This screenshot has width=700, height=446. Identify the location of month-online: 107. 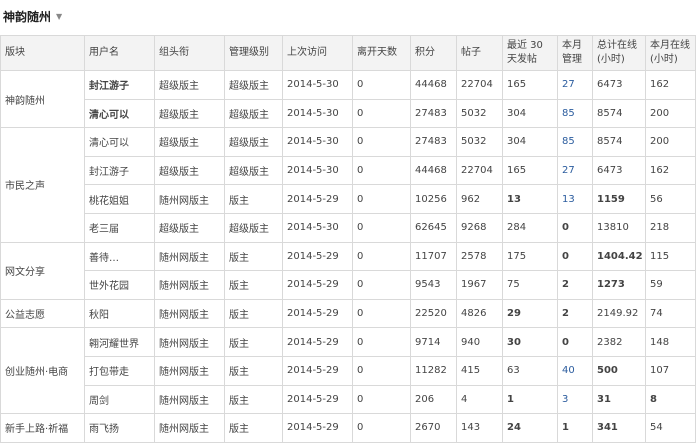
(670, 370).